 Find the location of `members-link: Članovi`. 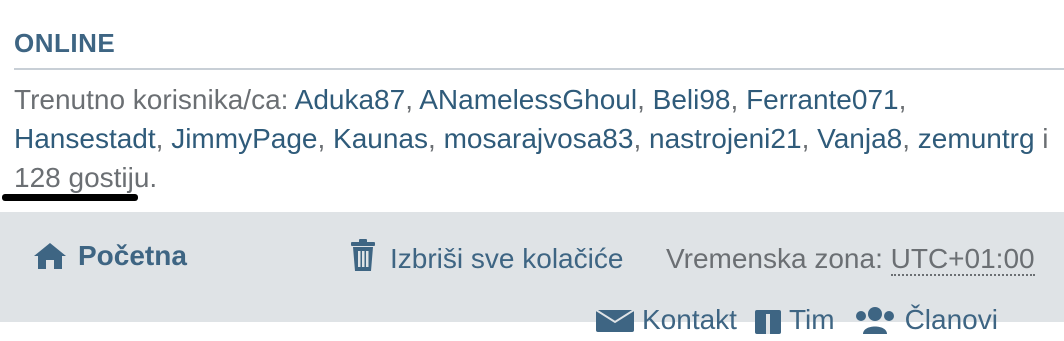

members-link: Članovi is located at coordinates (925, 322).